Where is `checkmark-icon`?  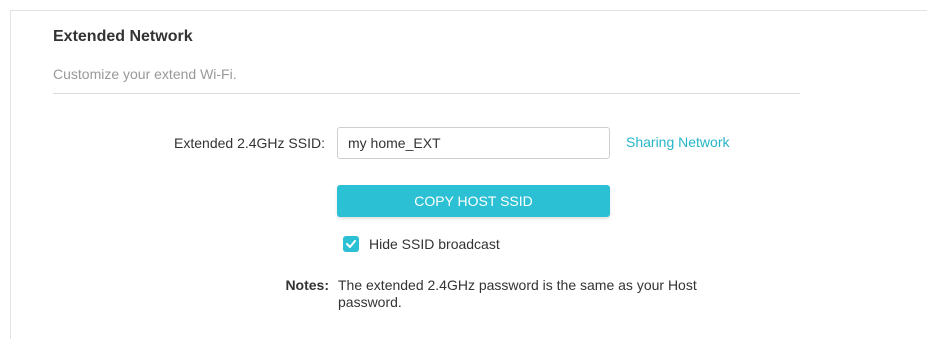
checkmark-icon is located at coordinates (351, 244).